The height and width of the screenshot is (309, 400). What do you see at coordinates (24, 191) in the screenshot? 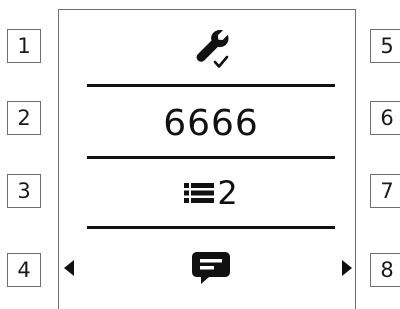
I see `softkey-3: 3` at bounding box center [24, 191].